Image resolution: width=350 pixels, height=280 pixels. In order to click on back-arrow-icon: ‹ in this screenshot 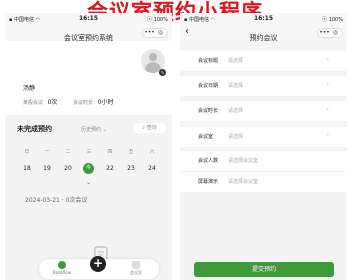, I will do `click(187, 31)`.